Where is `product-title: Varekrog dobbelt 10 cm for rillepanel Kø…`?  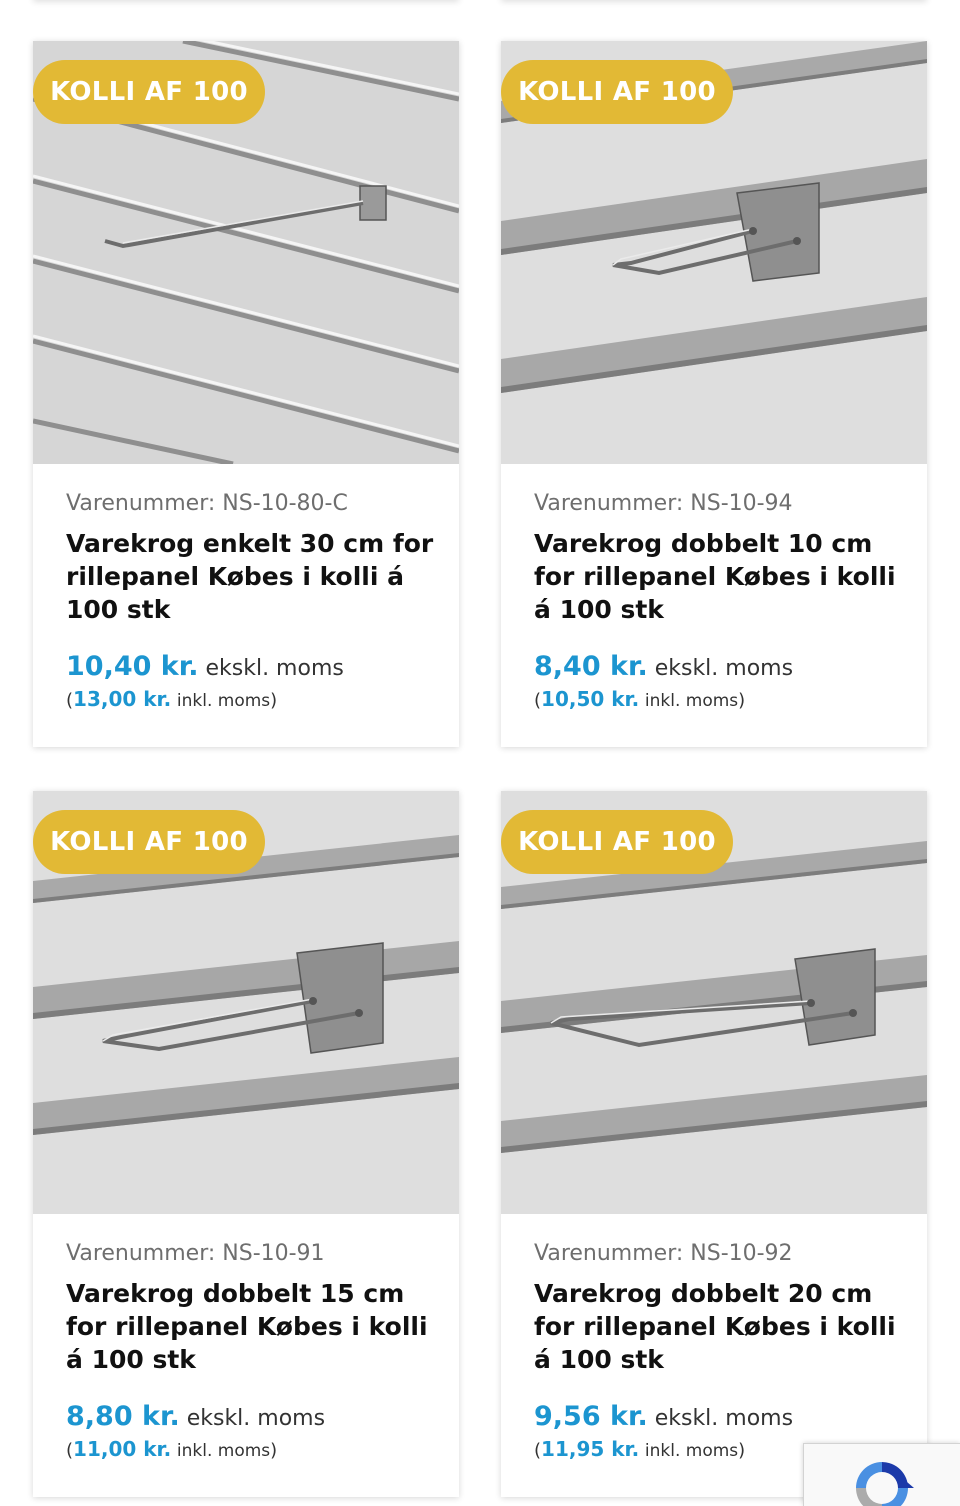 product-title: Varekrog dobbelt 10 cm for rillepanel Kø… is located at coordinates (719, 576).